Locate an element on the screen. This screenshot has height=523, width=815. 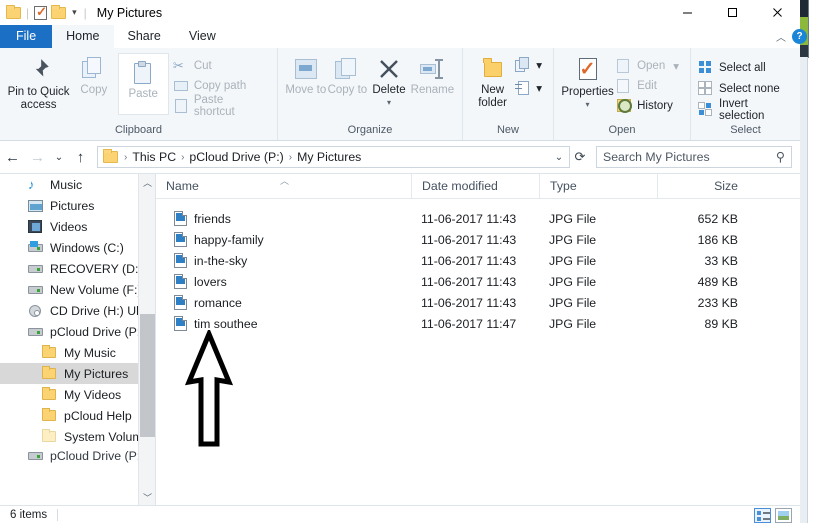
copy-button: Copy is located at coordinates (93, 75).